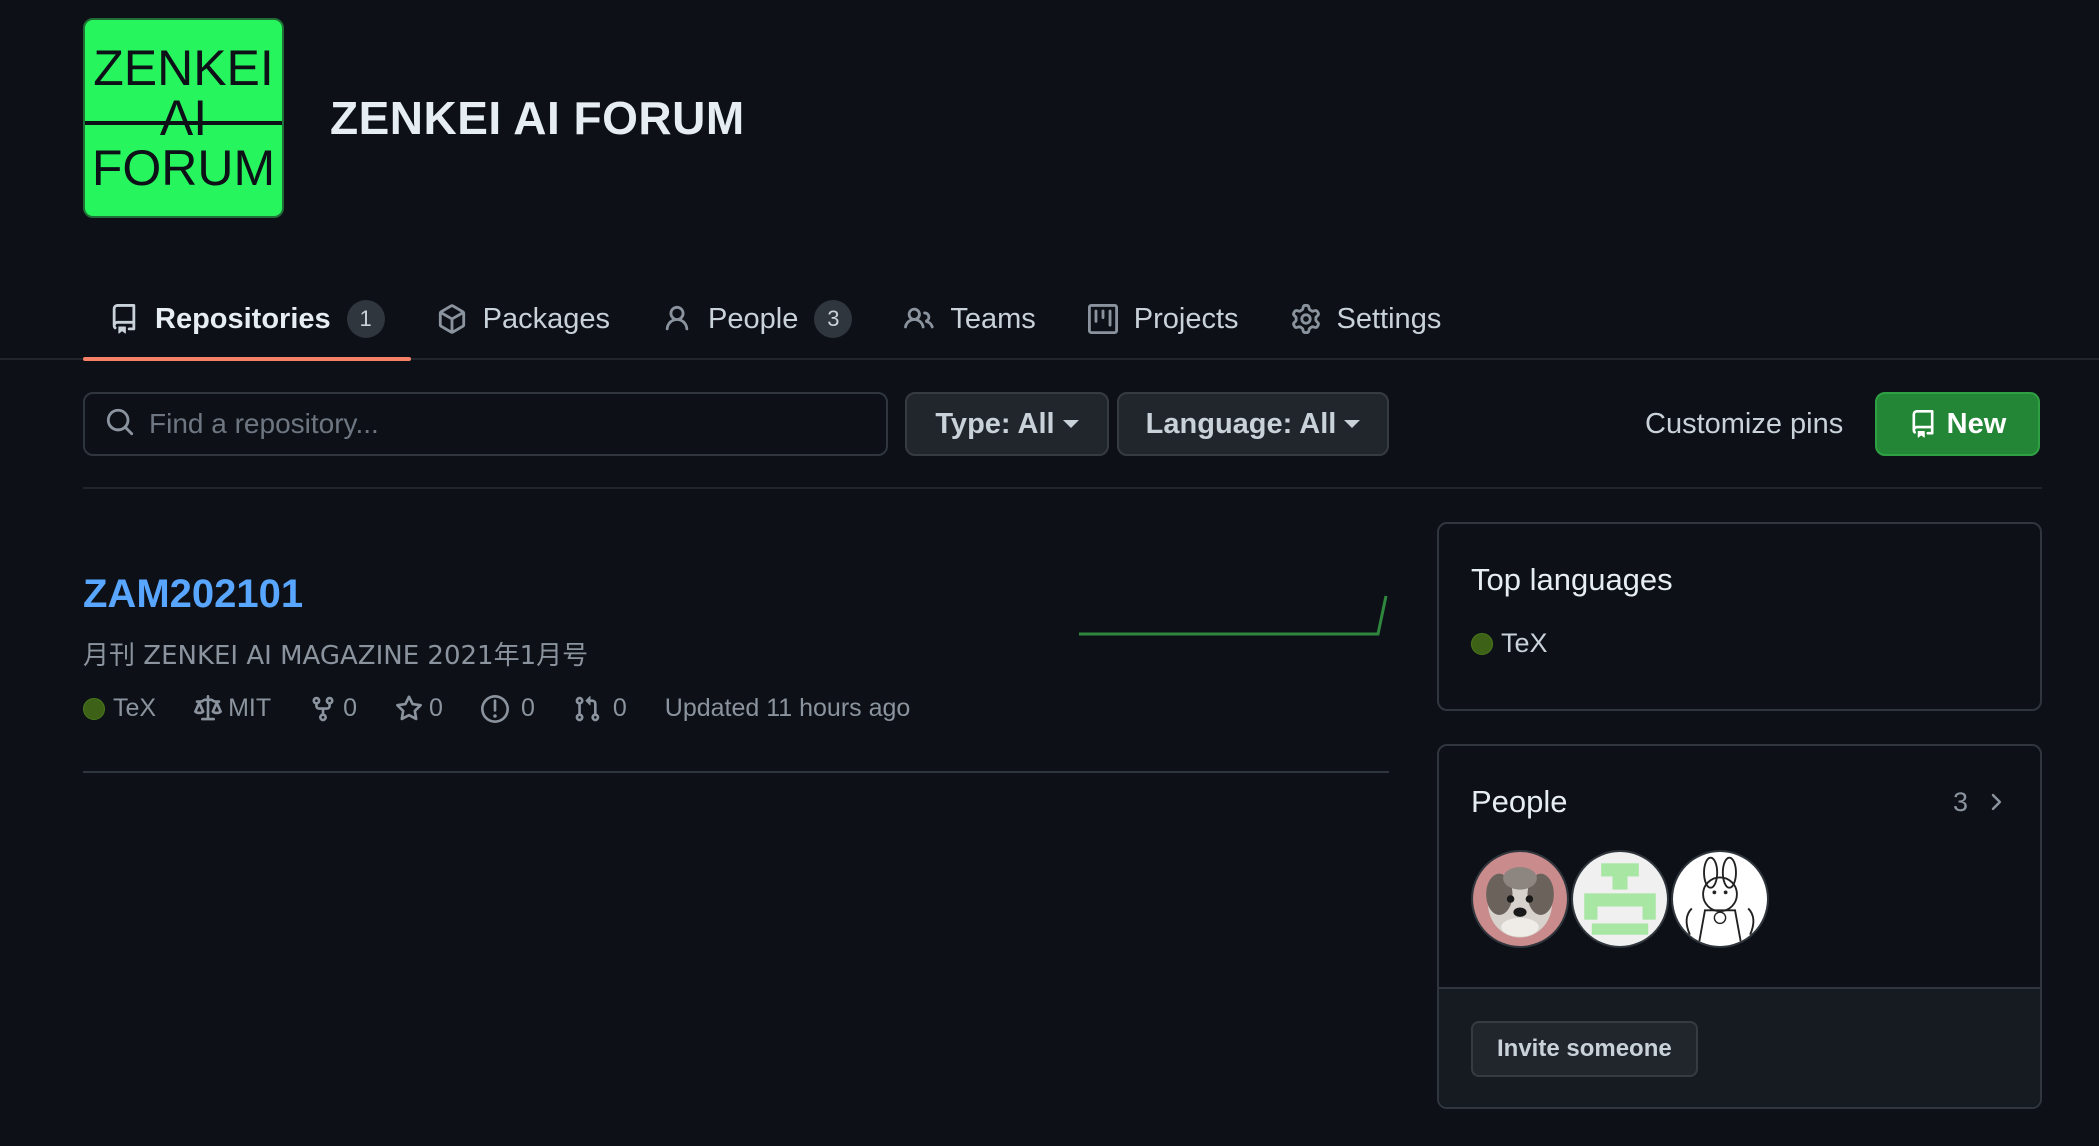 The width and height of the screenshot is (2099, 1146). What do you see at coordinates (436, 708) in the screenshot?
I see `repo-stars-count: 0` at bounding box center [436, 708].